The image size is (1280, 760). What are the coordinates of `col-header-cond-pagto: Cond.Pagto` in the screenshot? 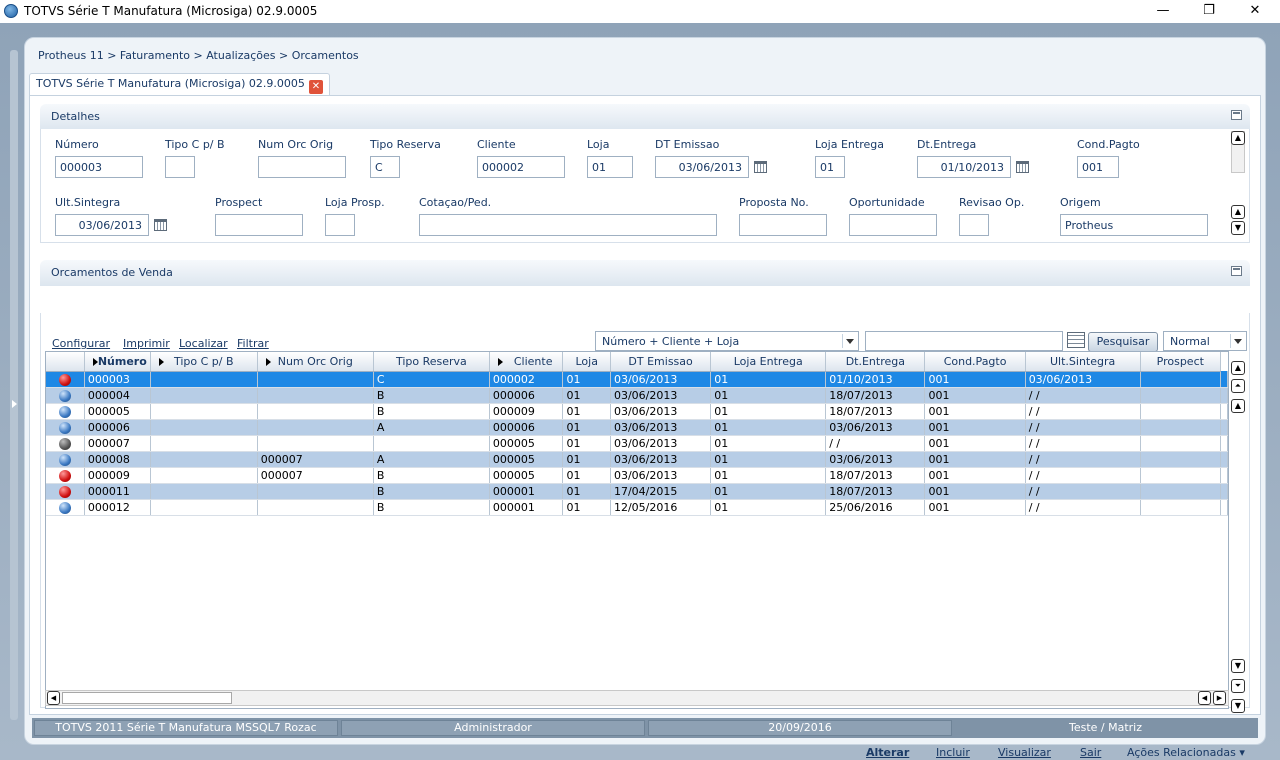 It's located at (975, 362).